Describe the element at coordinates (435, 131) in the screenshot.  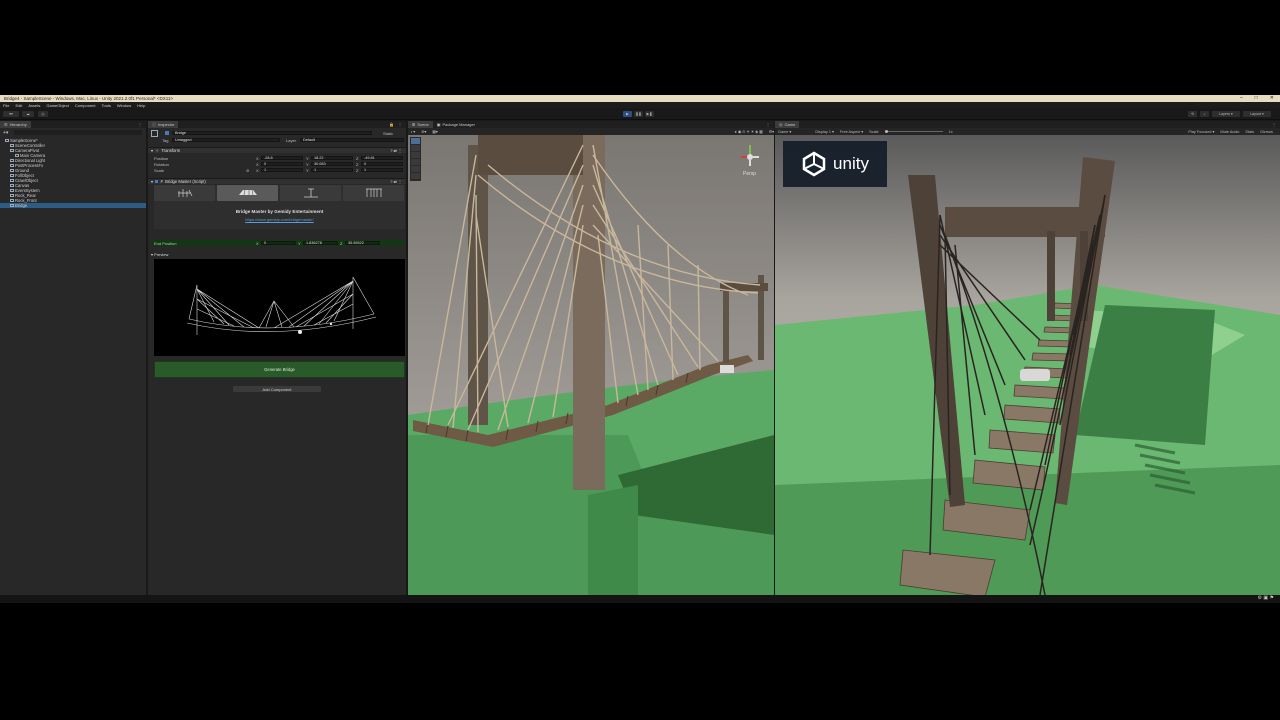
I see `grid-icon: ▦▾` at that location.